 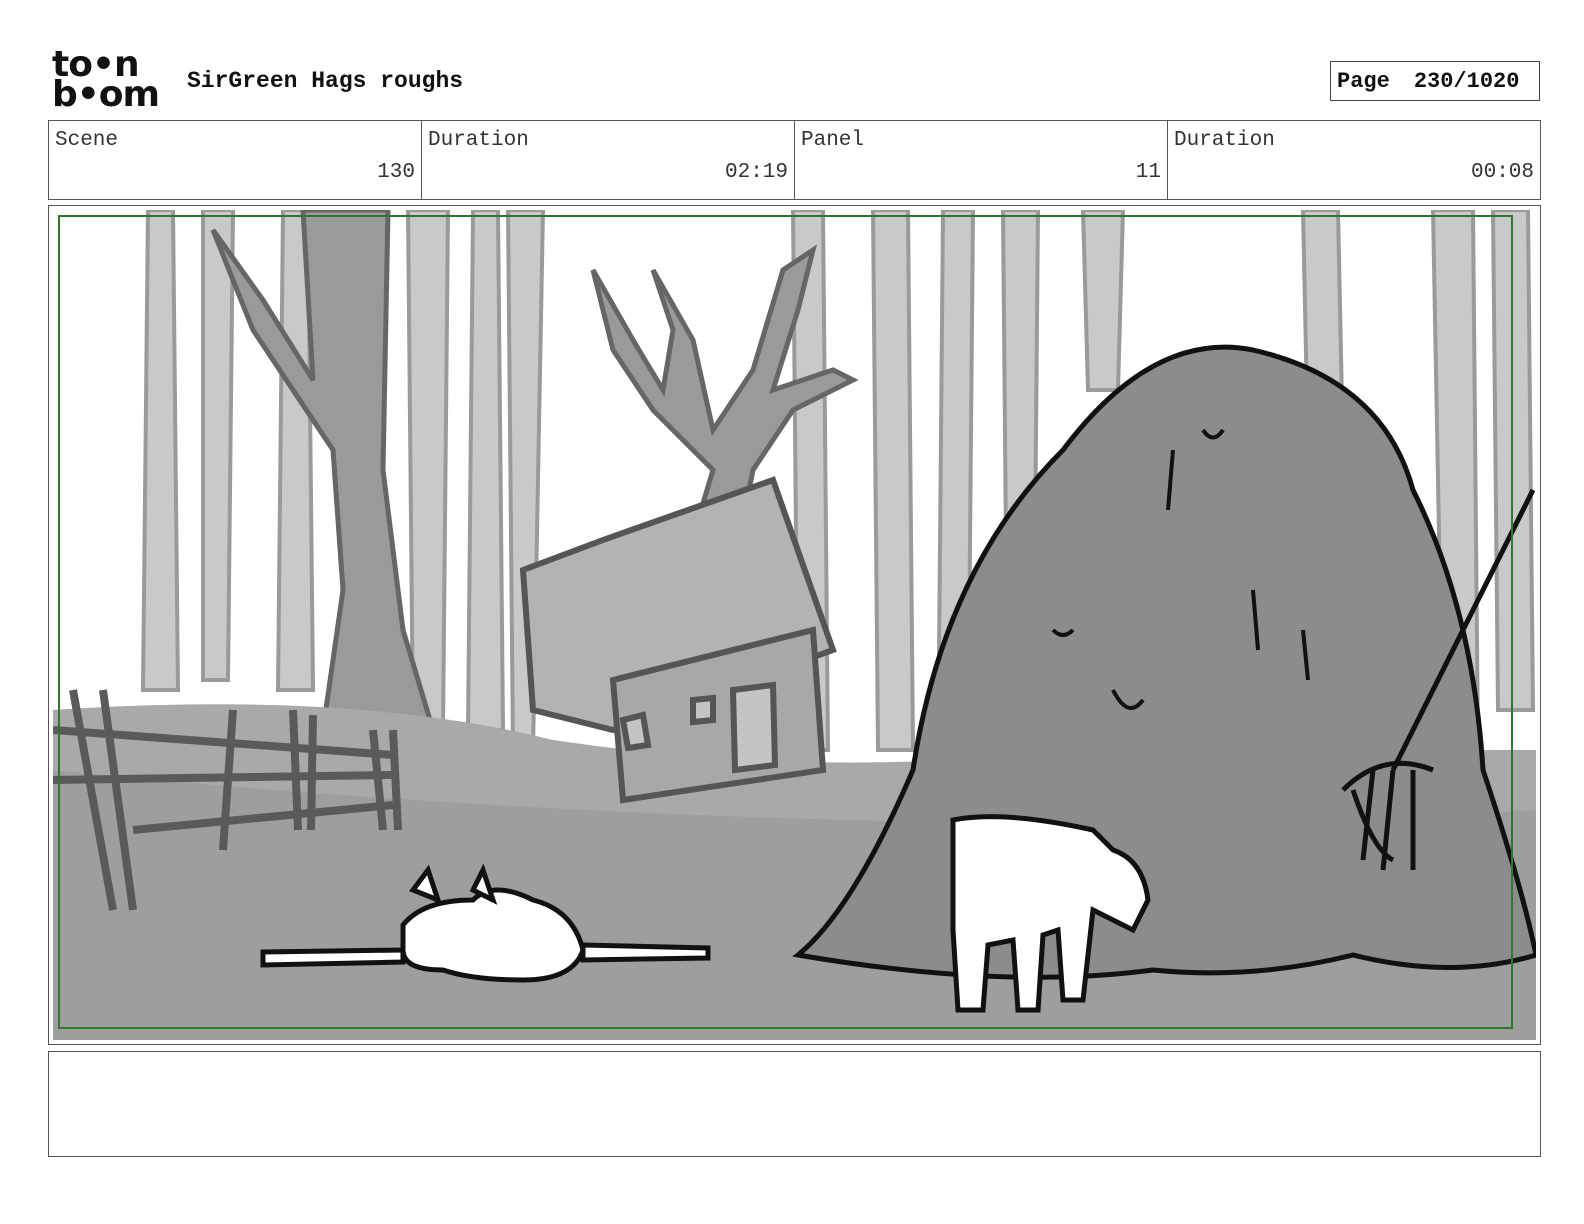 I want to click on scene-value: 130, so click(x=396, y=172).